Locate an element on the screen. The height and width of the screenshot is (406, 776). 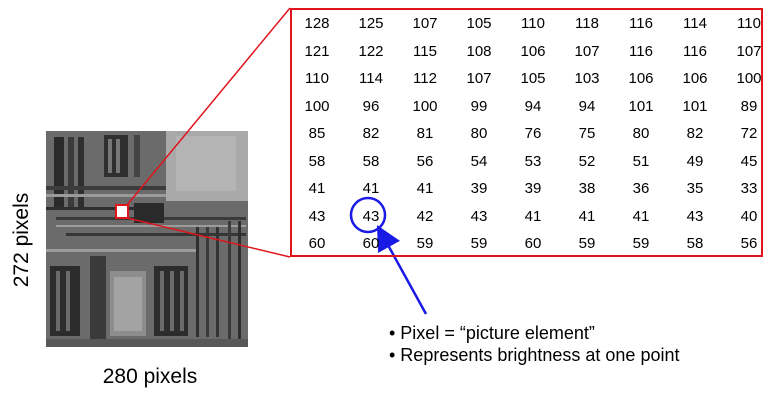
pixel-value-cell: 128 is located at coordinates (317, 23).